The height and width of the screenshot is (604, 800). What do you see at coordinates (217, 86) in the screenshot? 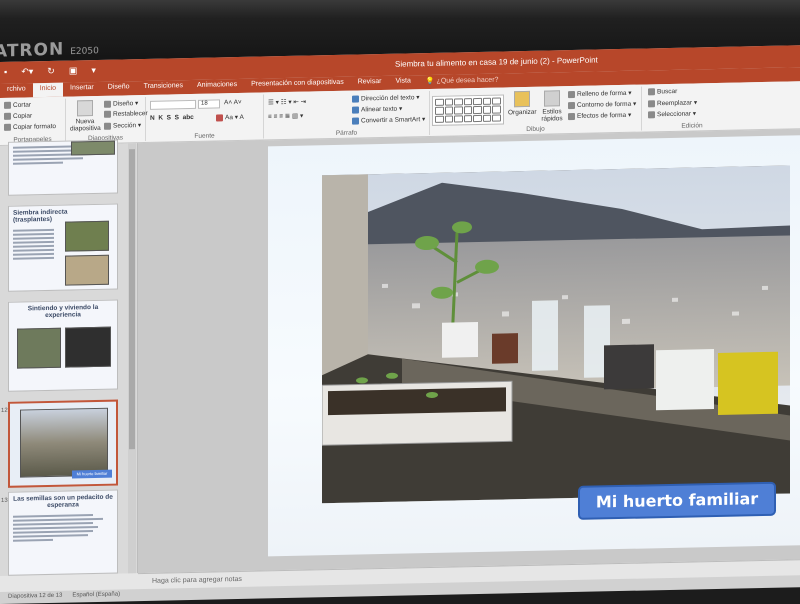
I see `tab-animaciones: Animaciones` at bounding box center [217, 86].